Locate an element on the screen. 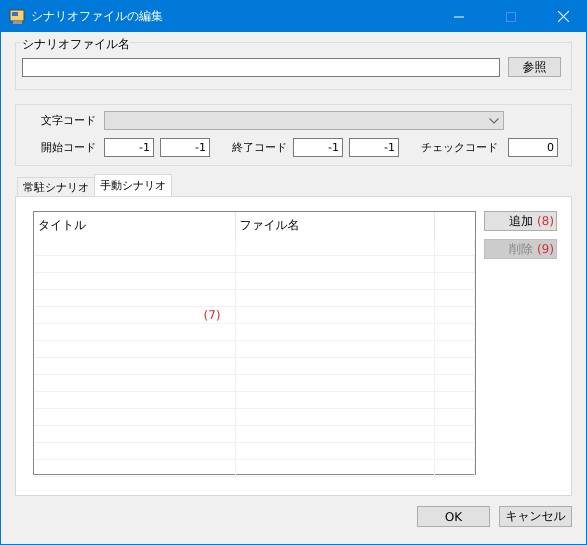 The image size is (587, 545). window-title: シナリオファイルの編集 is located at coordinates (97, 16).